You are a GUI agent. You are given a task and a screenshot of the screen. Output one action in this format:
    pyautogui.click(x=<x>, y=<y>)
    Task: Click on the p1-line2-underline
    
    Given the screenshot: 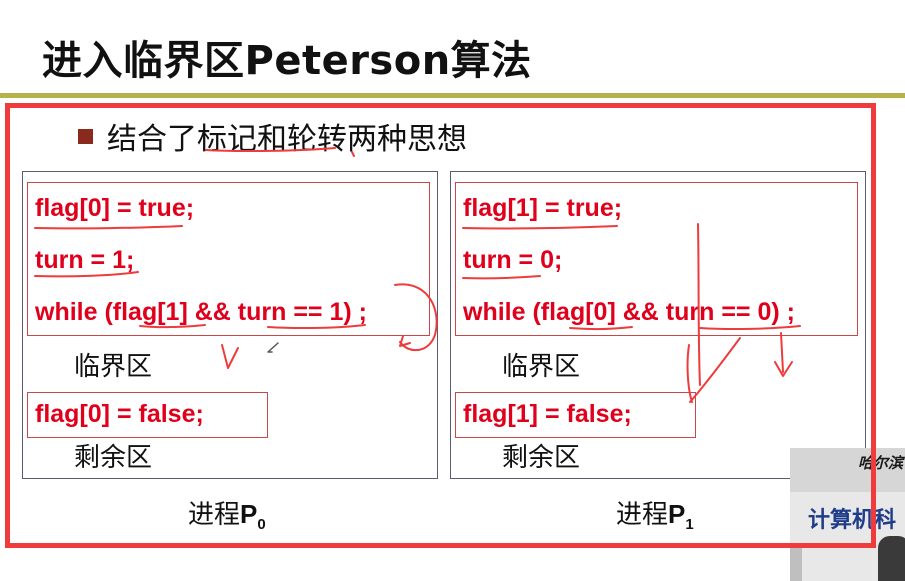 What is the action you would take?
    pyautogui.click(x=501, y=277)
    